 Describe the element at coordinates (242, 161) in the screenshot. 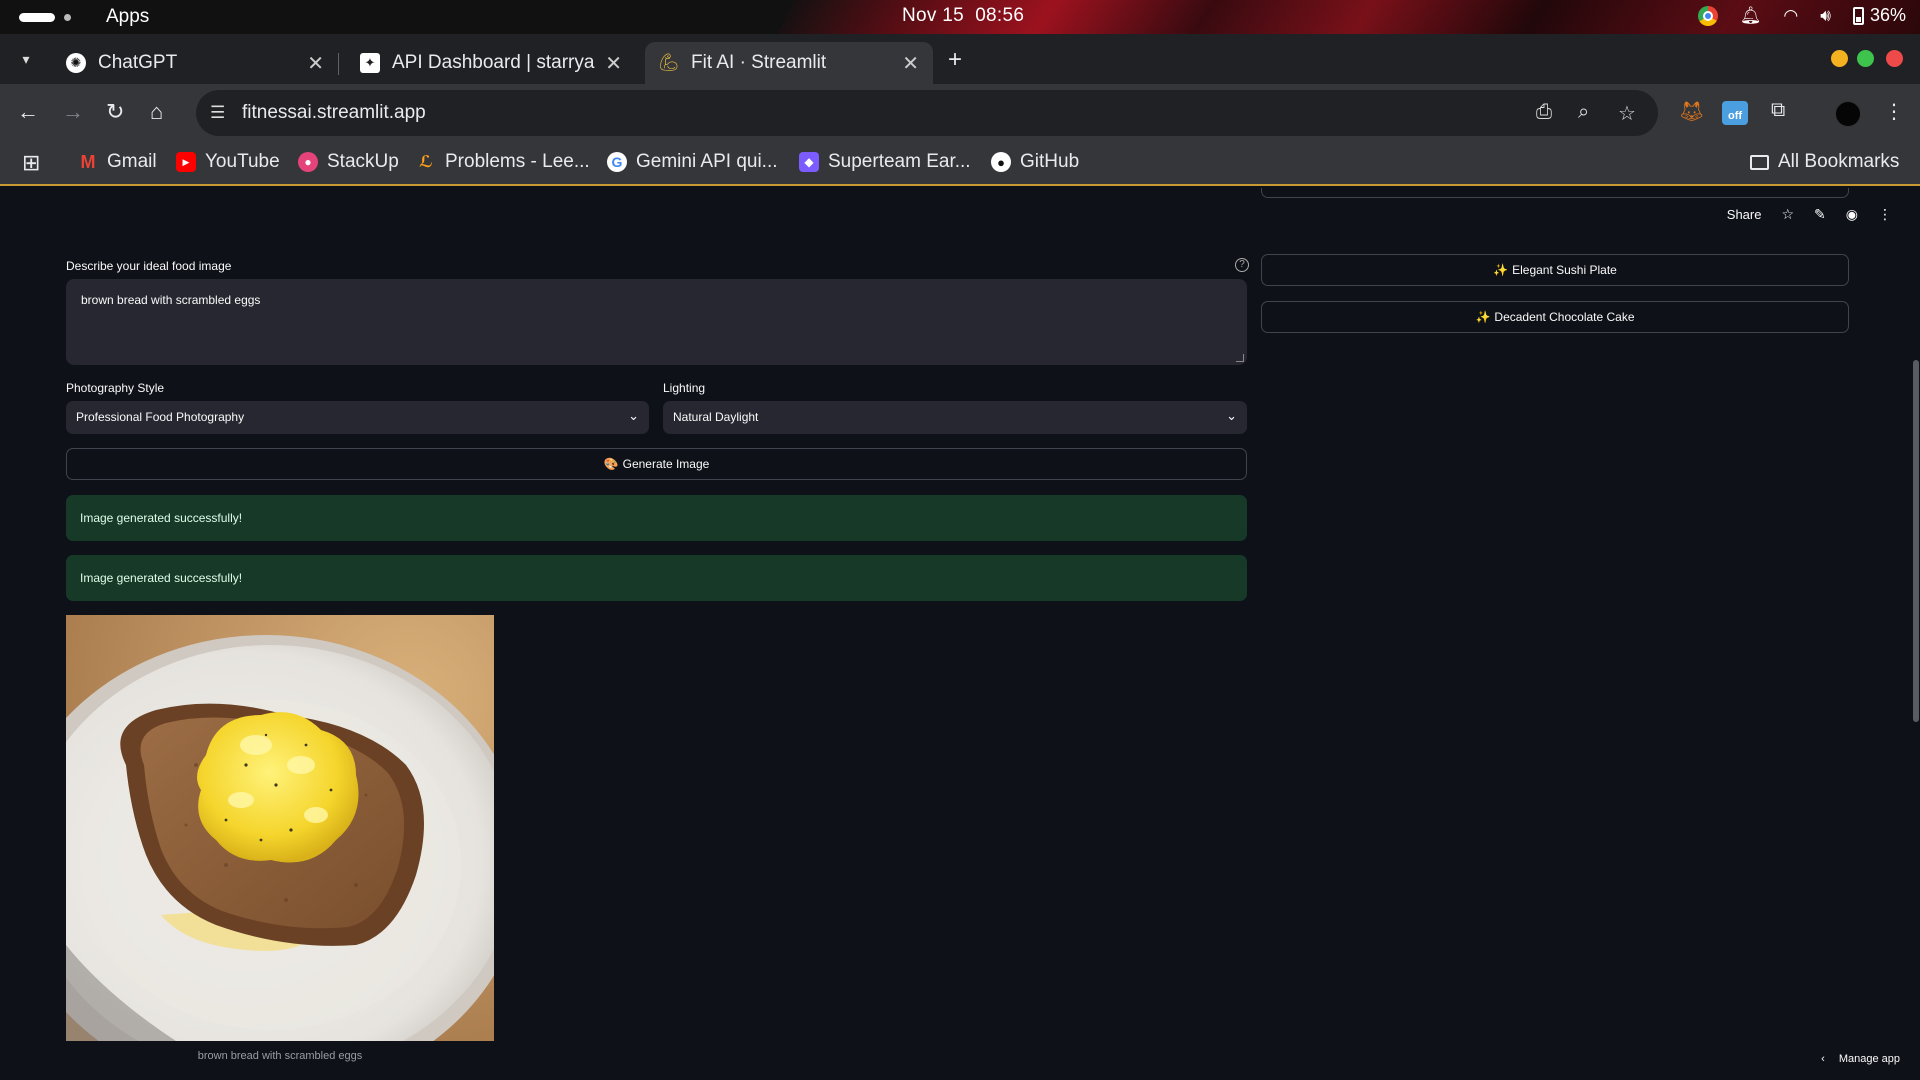

I see `bookmark-label: YouTube` at that location.